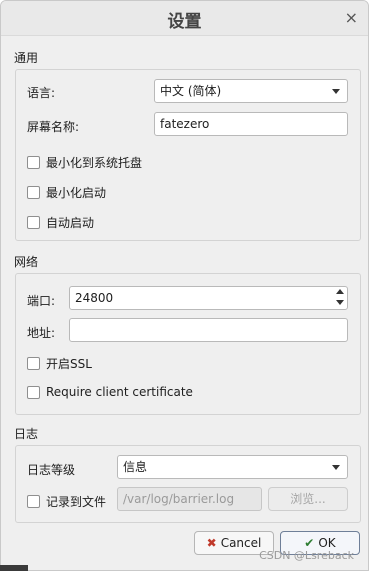  What do you see at coordinates (251, 124) in the screenshot?
I see `screen-name-input: fatezero` at bounding box center [251, 124].